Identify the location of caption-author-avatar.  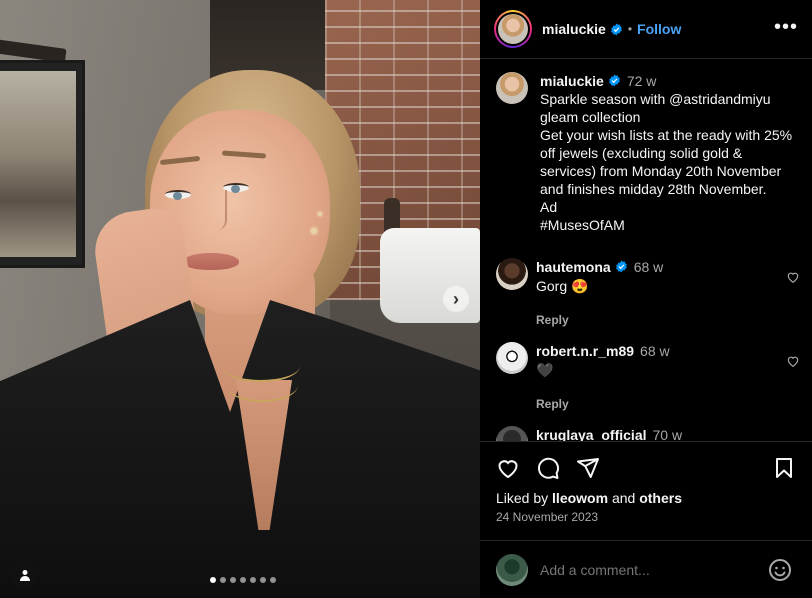
(512, 88).